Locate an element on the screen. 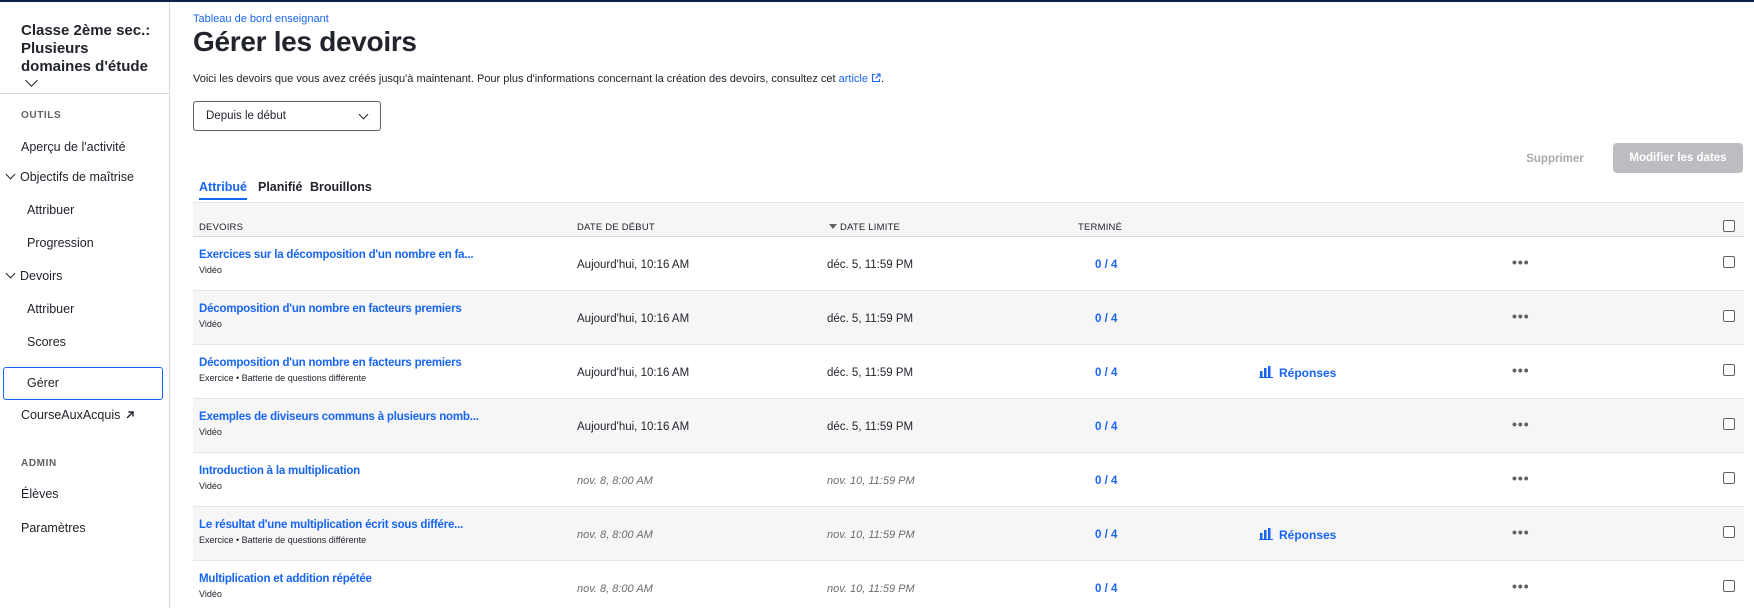  column-header-start-date: DATE DE DÉBUT is located at coordinates (616, 227).